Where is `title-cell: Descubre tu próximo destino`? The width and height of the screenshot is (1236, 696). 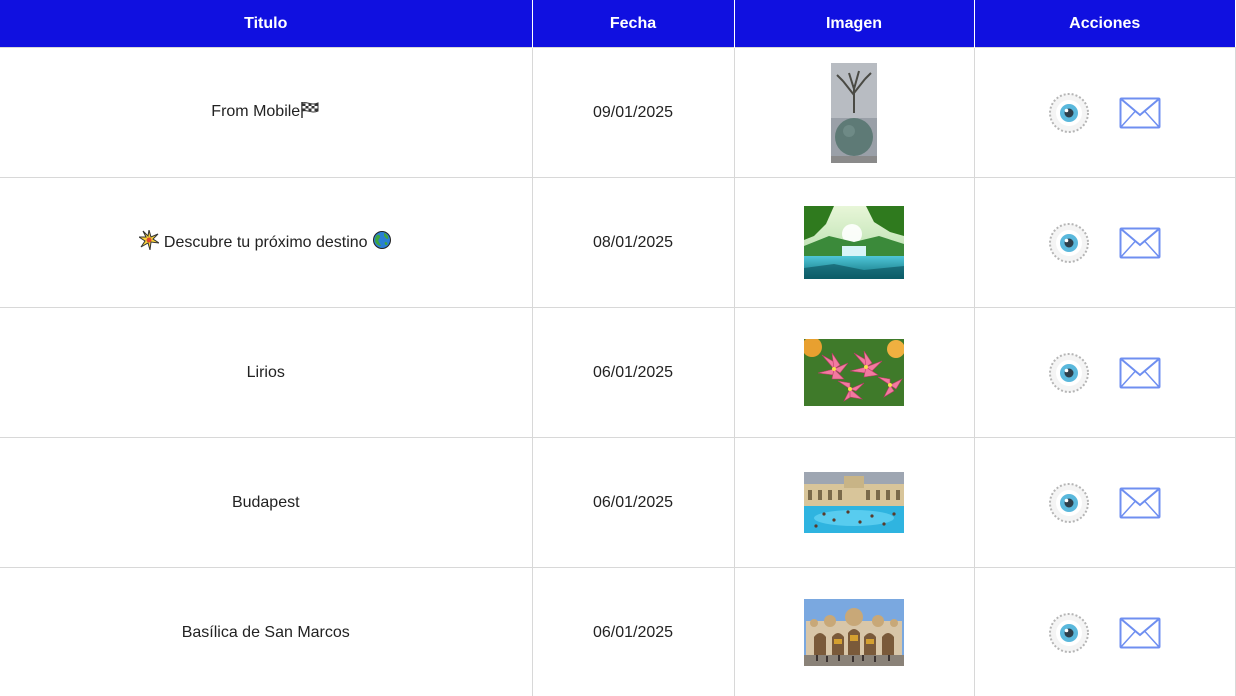
title-cell: Descubre tu próximo destino is located at coordinates (266, 242).